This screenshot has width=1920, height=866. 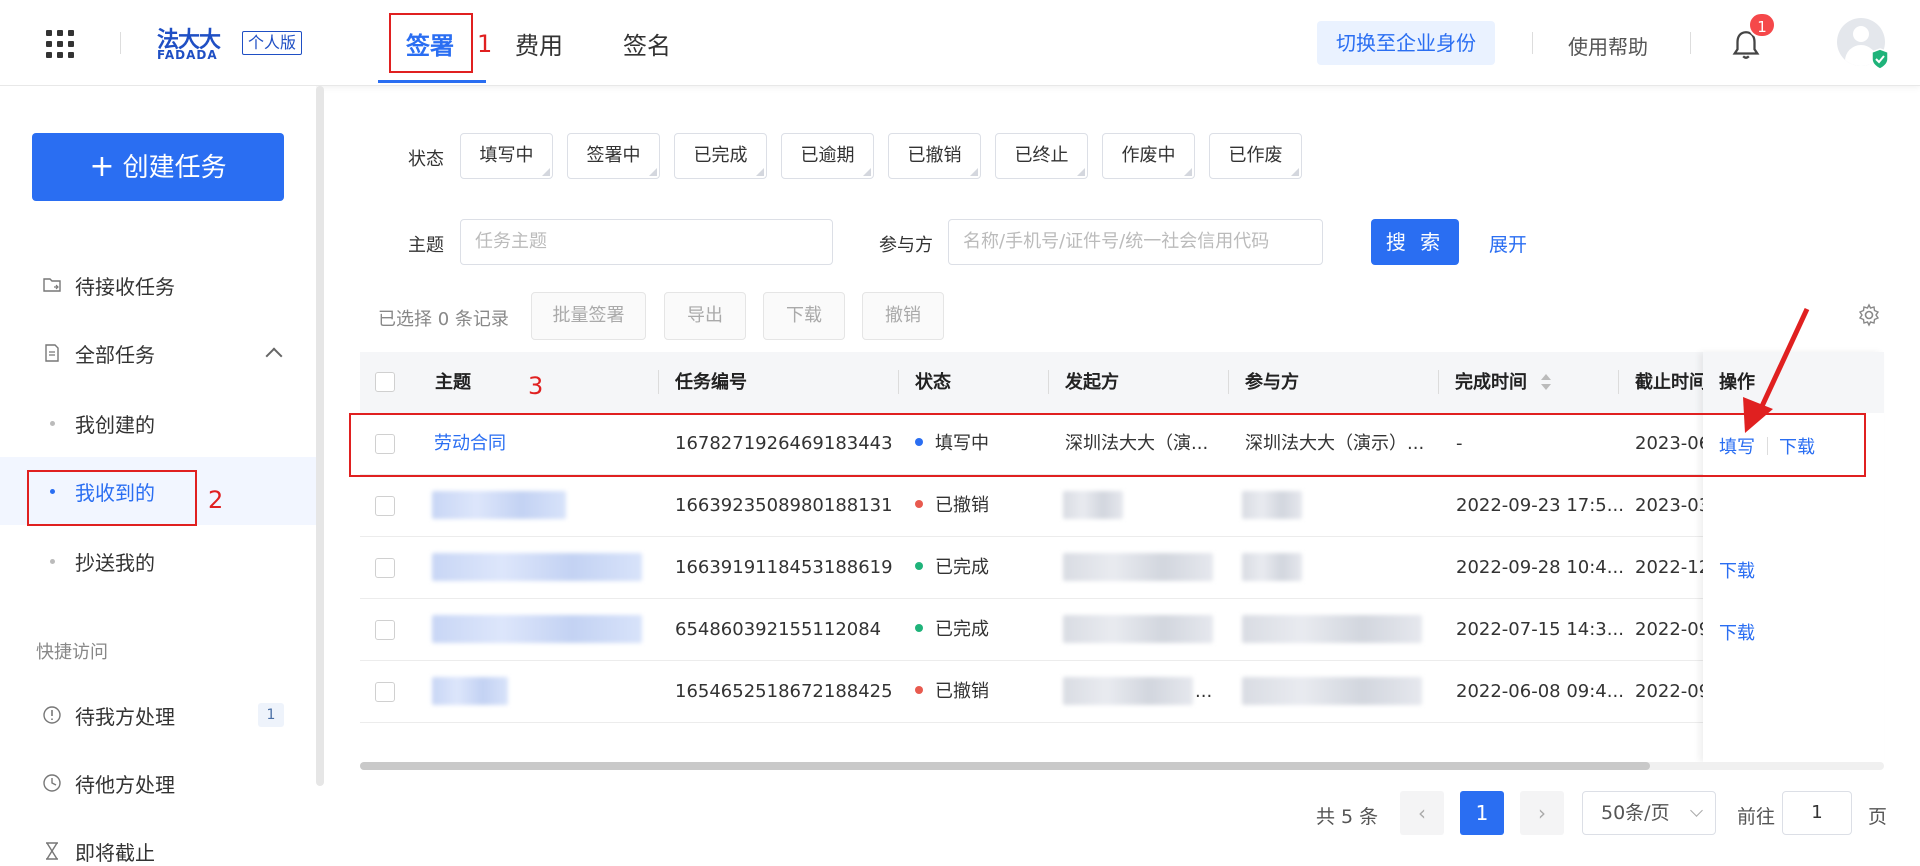 I want to click on hourglass-icon, so click(x=52, y=851).